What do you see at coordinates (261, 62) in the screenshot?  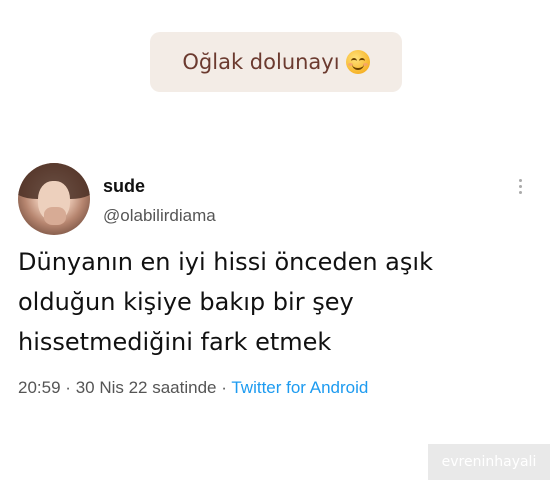 I see `caption-text: Oğlak dolunayı` at bounding box center [261, 62].